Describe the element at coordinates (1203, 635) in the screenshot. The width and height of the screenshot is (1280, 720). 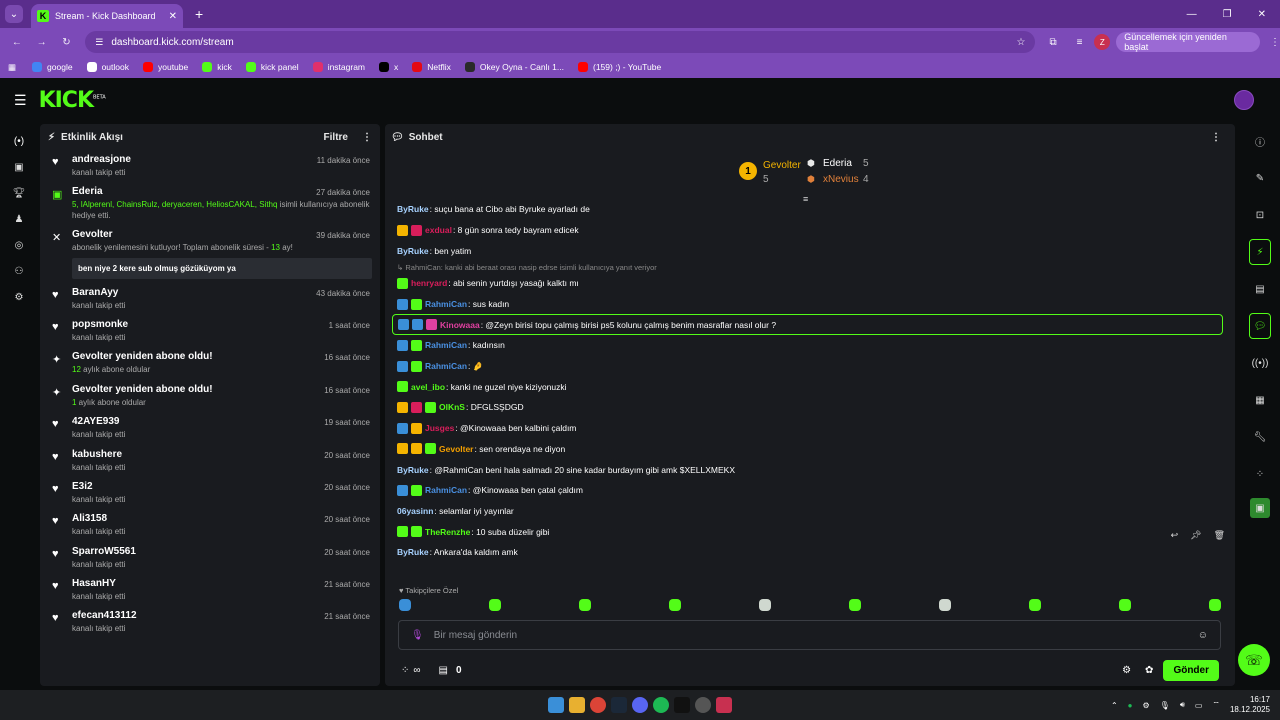
I see `emoji-picker-icon: ☺` at that location.